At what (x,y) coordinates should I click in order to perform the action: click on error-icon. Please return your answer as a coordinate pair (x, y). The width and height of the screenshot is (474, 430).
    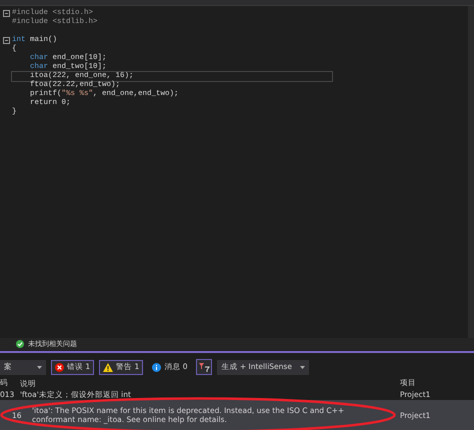
    Looking at the image, I should click on (59, 367).